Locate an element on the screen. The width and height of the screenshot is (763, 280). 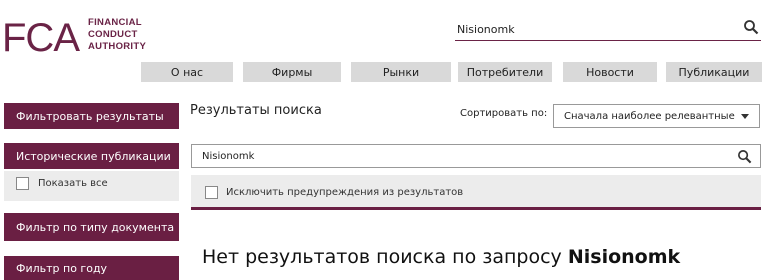
nav-publications: Публикации is located at coordinates (714, 72).